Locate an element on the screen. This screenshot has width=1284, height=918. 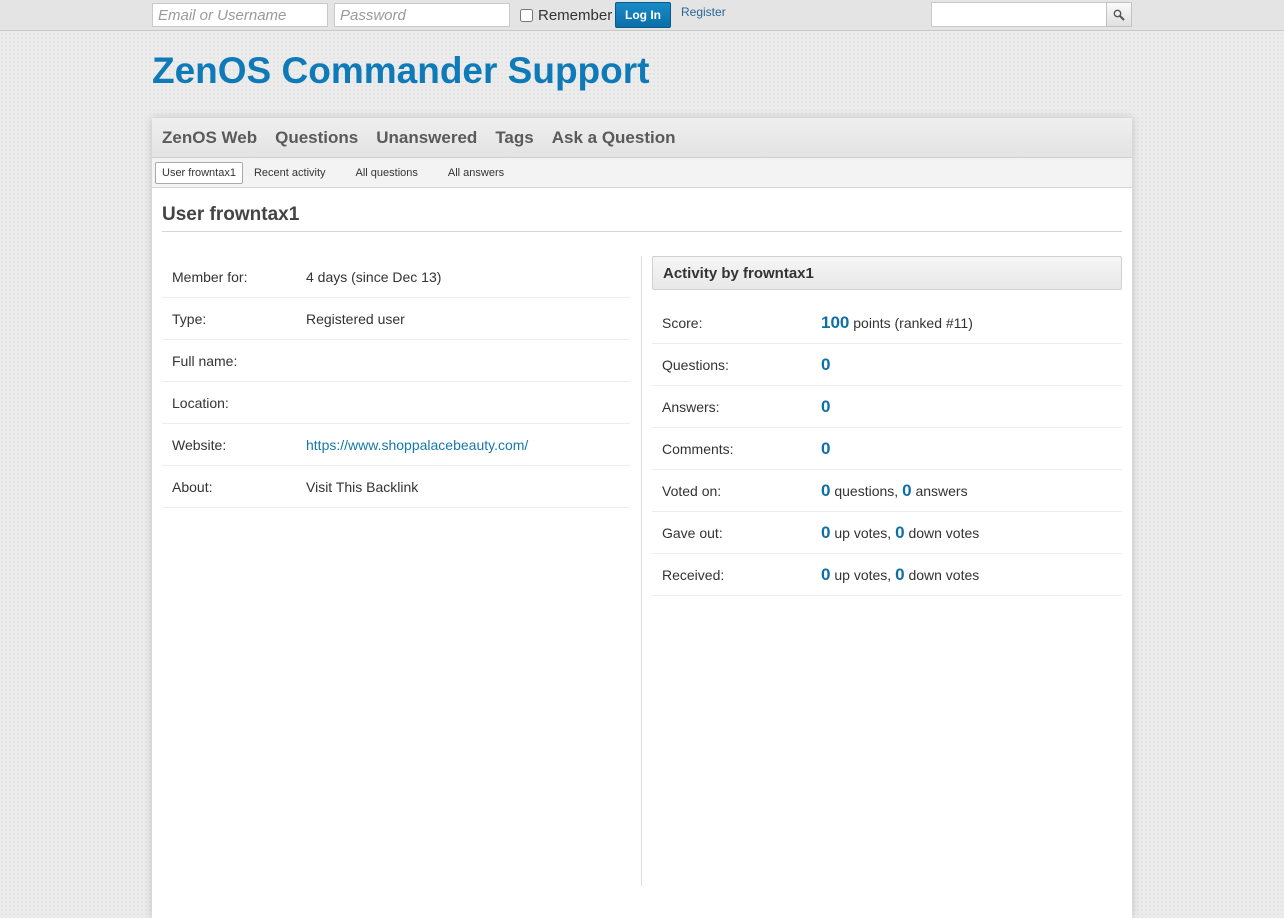
subnav-all-questions: All questions is located at coordinates (387, 173).